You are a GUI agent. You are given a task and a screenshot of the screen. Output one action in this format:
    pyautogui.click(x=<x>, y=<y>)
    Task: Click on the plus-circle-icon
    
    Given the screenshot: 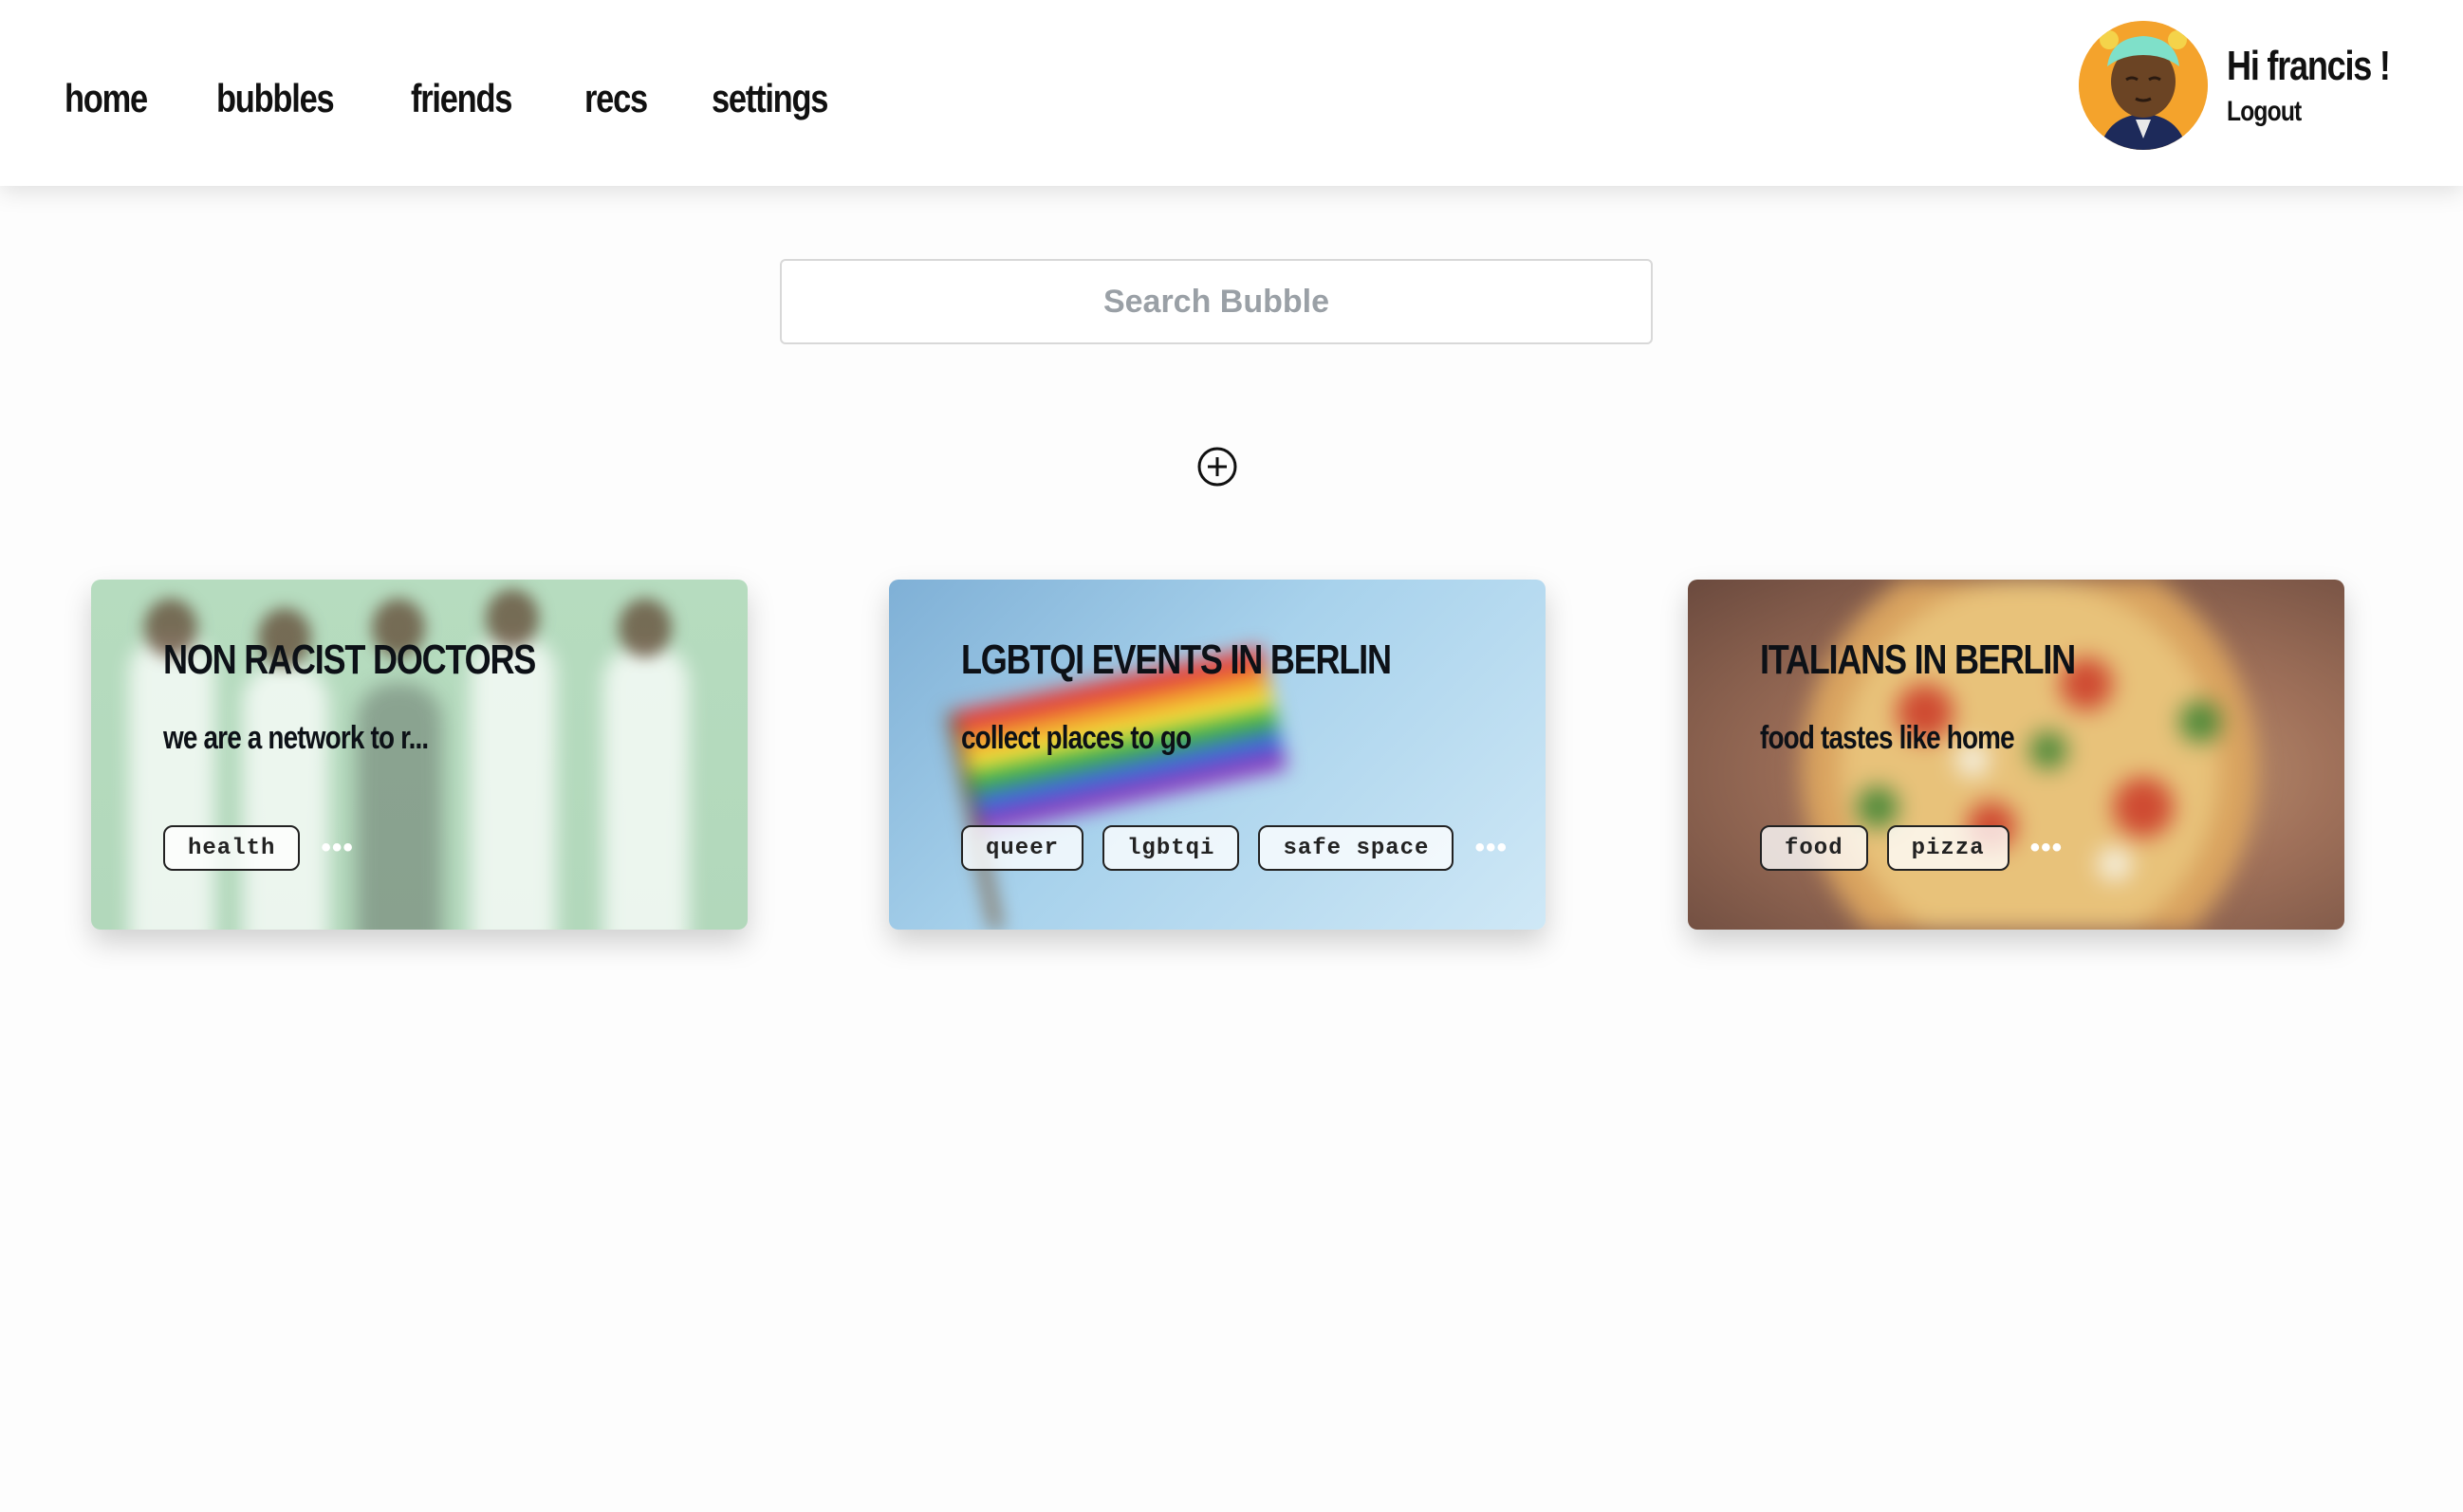 What is the action you would take?
    pyautogui.click(x=1217, y=467)
    